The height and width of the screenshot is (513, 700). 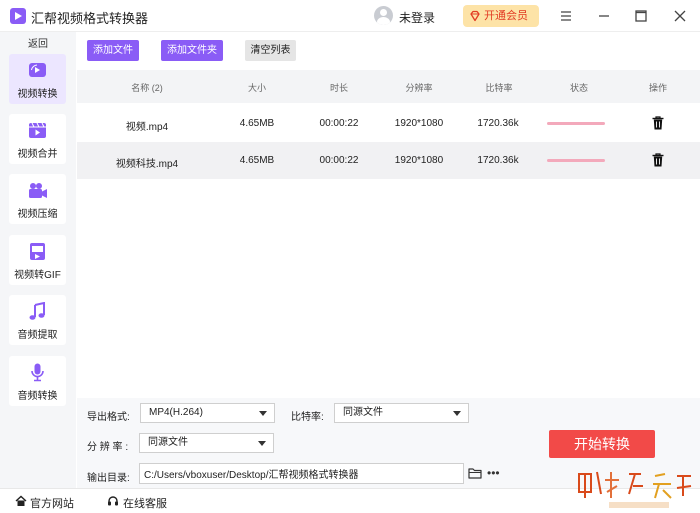 I want to click on column-header-bitrate: 比特率, so click(x=499, y=87).